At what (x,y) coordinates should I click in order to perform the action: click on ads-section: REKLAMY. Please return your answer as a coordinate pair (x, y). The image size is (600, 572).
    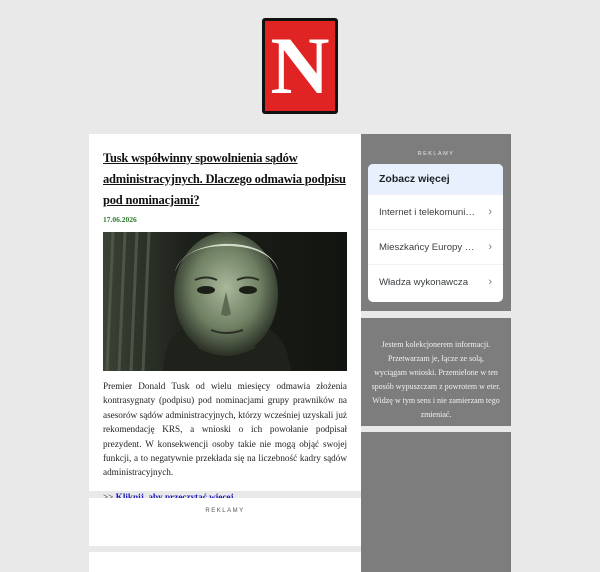
    Looking at the image, I should click on (225, 522).